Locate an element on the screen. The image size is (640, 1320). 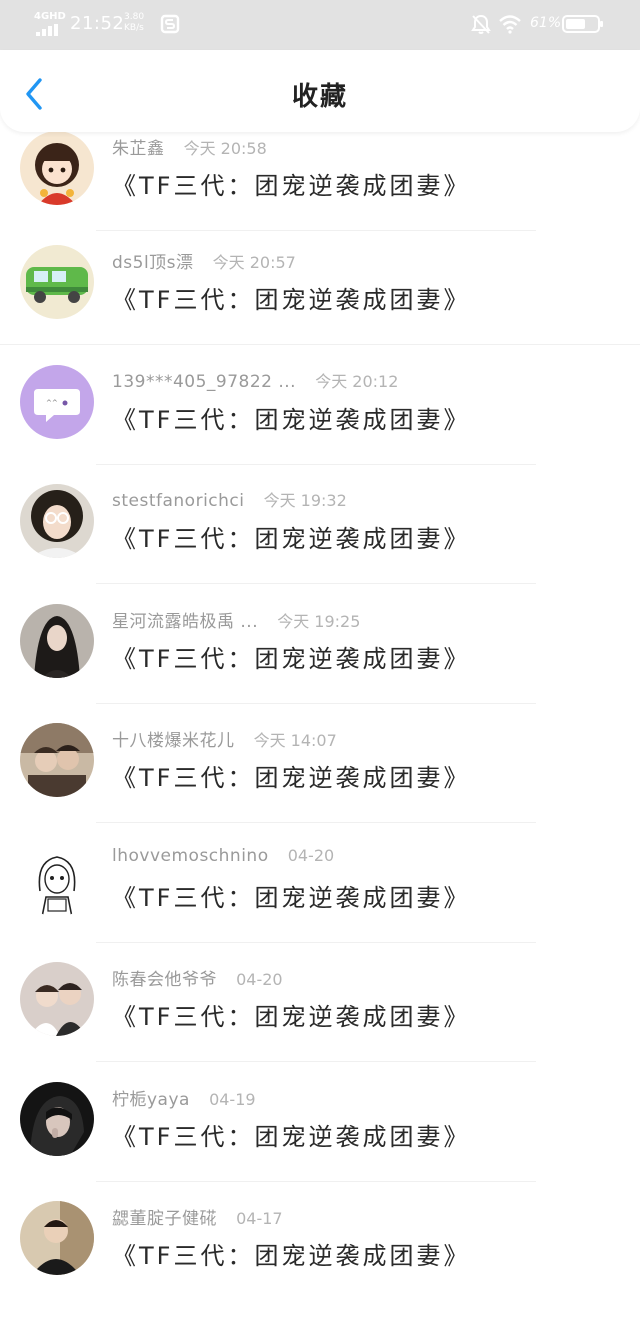
list-item: 柠栀yaya 04-19 《TF三代：团宠逆袭成团妻》 is located at coordinates (320, 1141).